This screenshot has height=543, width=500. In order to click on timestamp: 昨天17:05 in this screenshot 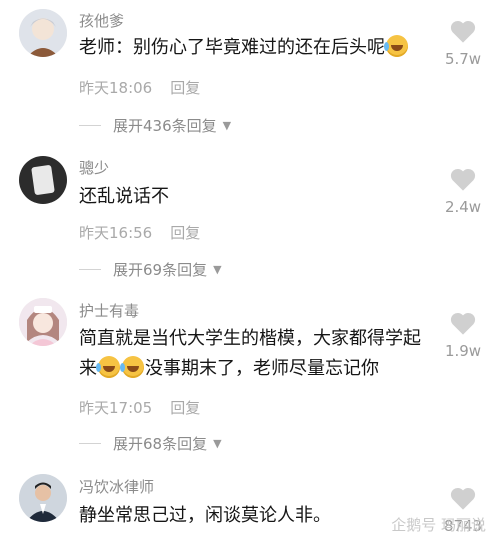, I will do `click(116, 408)`.